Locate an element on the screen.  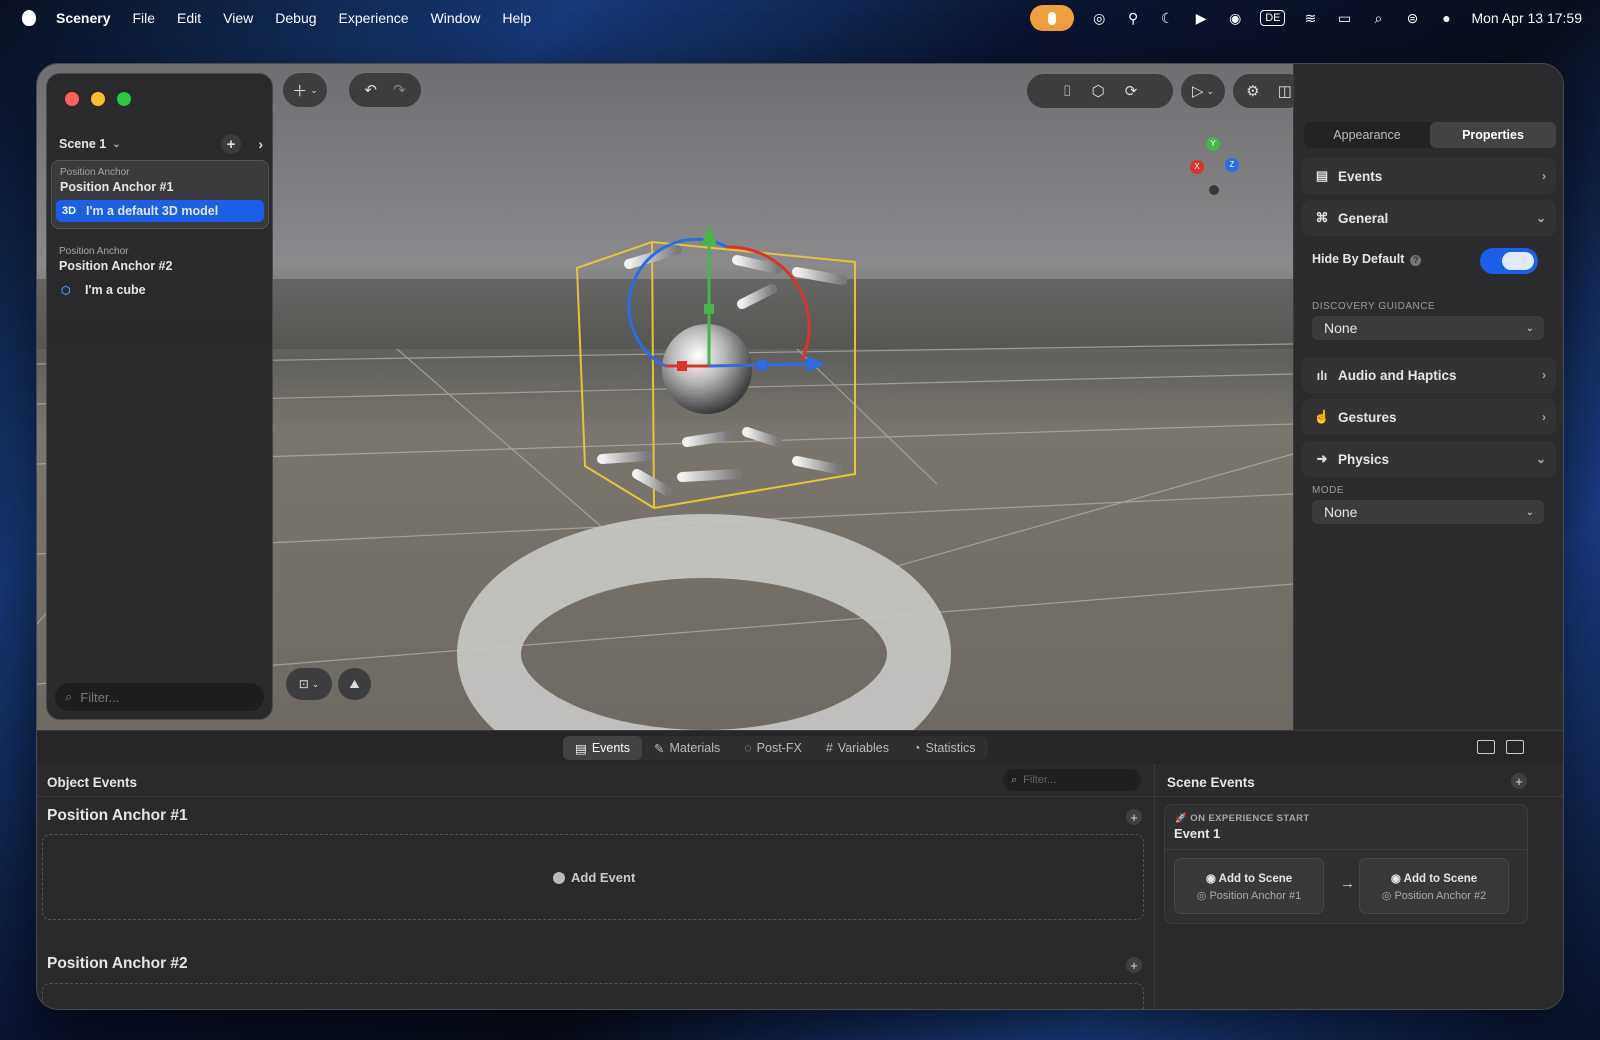
moon-icon: ☾ is located at coordinates (1167, 18).